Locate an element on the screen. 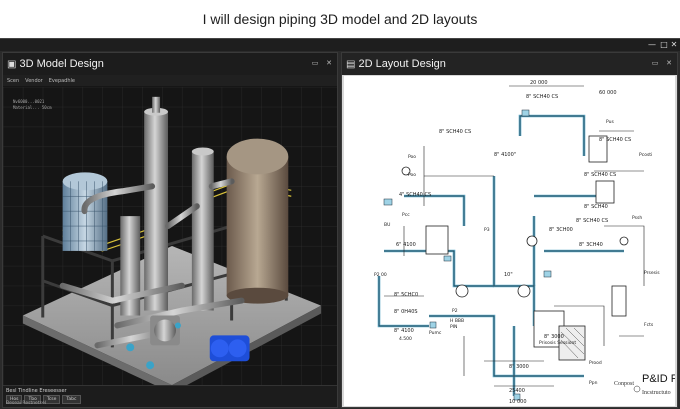  rusty-pressure-vessel is located at coordinates (257, 221).